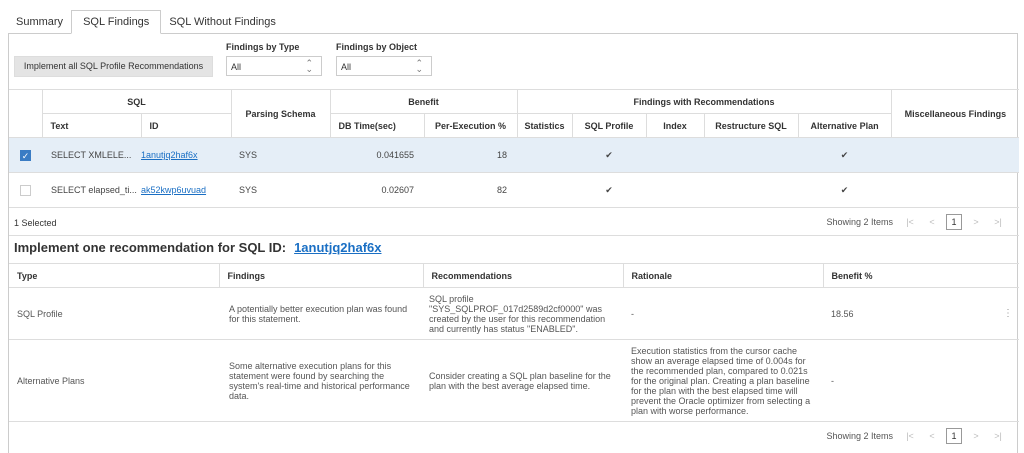 The width and height of the screenshot is (1024, 453). I want to click on tab-summary: Summary, so click(39, 22).